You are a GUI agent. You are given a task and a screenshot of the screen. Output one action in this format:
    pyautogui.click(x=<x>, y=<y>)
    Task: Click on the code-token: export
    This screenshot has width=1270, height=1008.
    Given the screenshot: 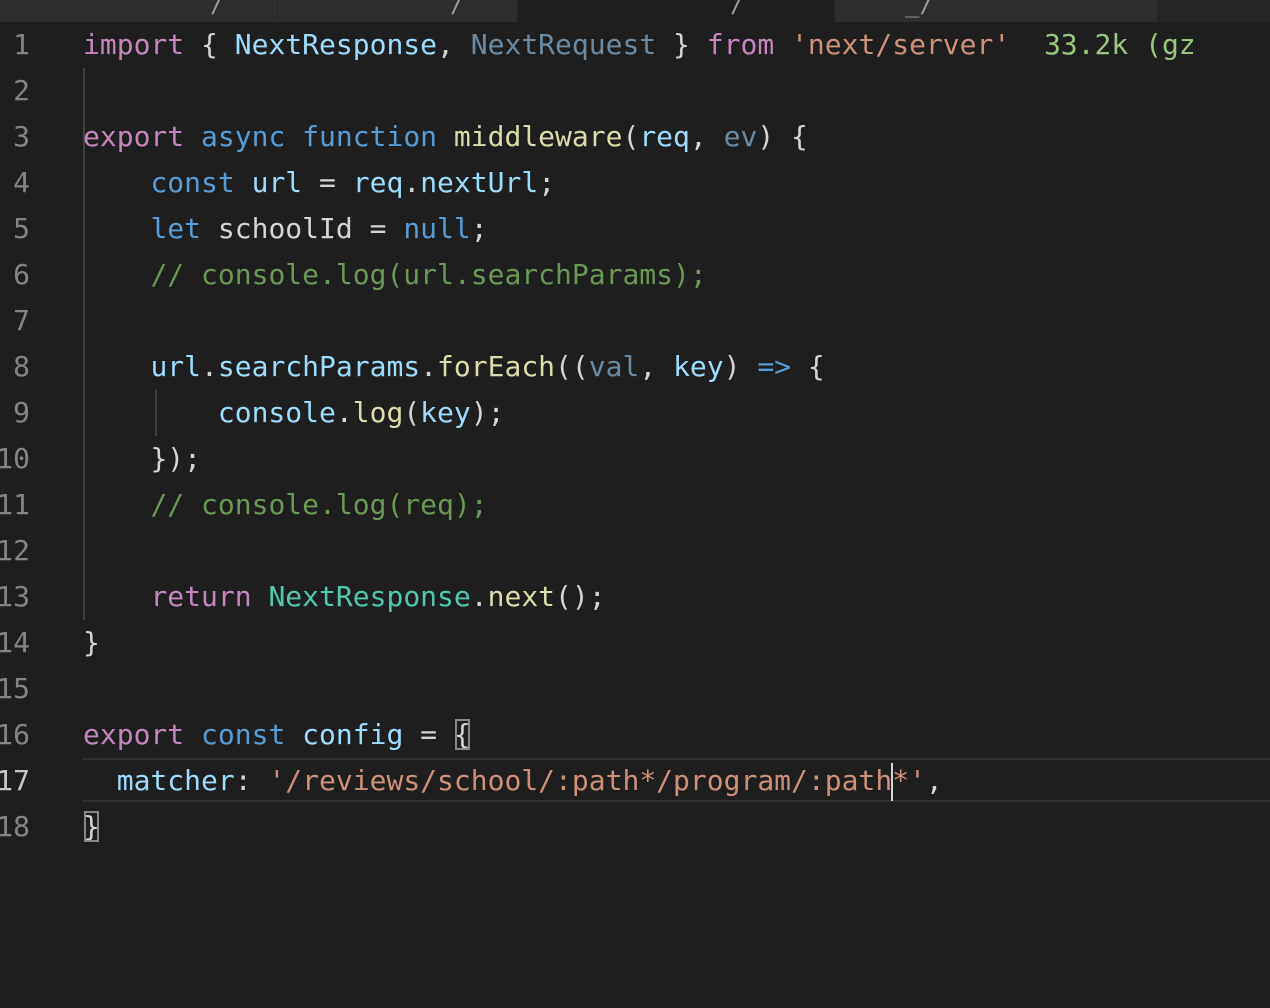 What is the action you would take?
    pyautogui.click(x=134, y=734)
    